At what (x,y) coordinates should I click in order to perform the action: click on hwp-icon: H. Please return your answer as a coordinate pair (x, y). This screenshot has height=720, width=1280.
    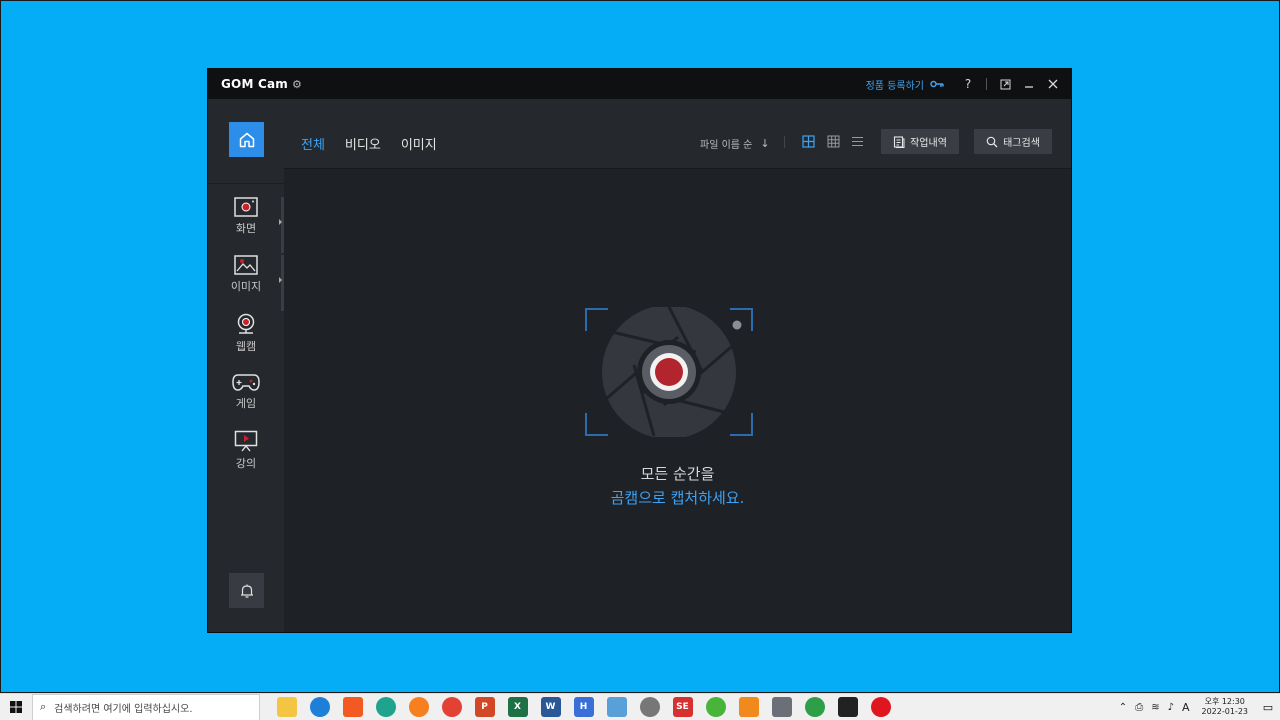
    Looking at the image, I should click on (583, 707).